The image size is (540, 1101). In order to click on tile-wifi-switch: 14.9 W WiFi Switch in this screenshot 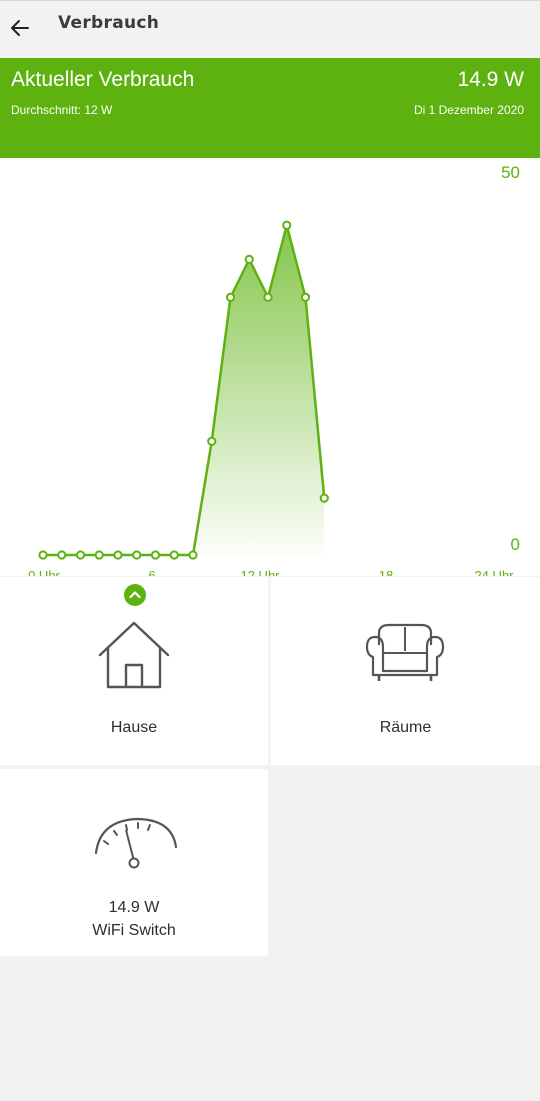, I will do `click(134, 862)`.